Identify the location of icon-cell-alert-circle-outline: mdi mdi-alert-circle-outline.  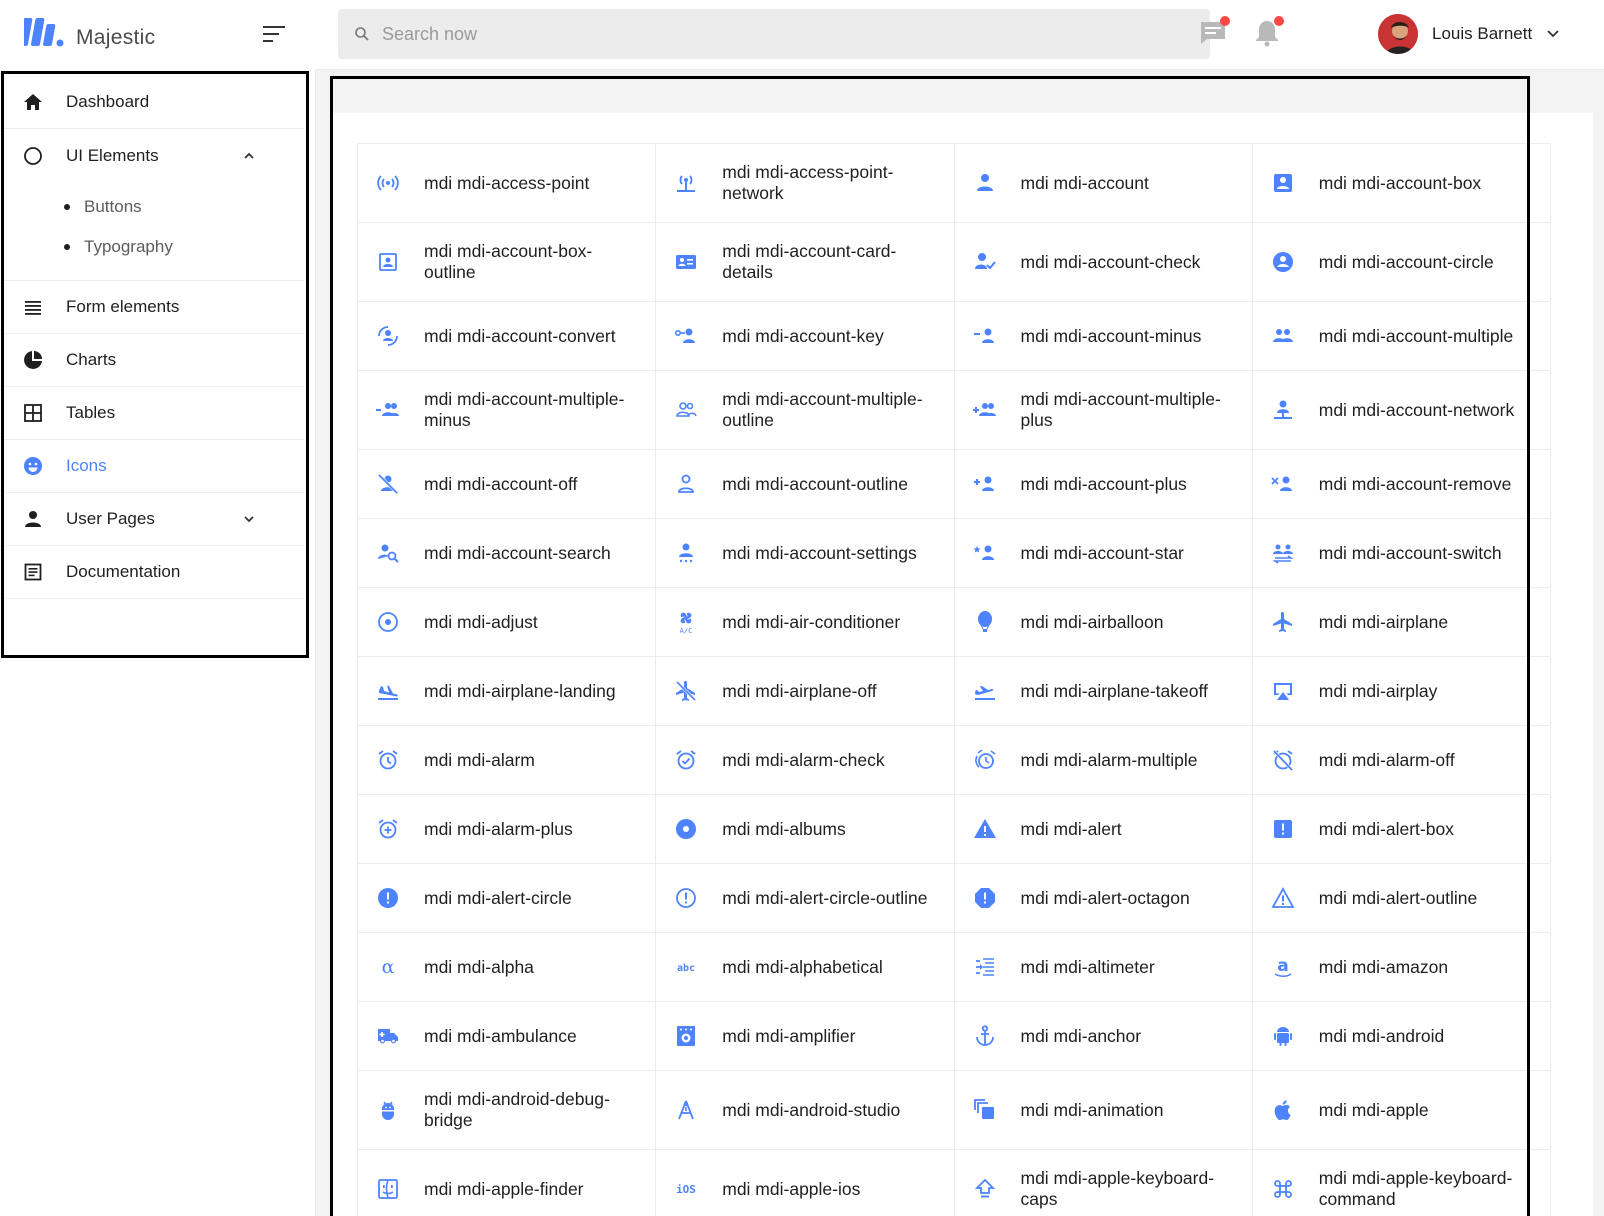
(805, 898).